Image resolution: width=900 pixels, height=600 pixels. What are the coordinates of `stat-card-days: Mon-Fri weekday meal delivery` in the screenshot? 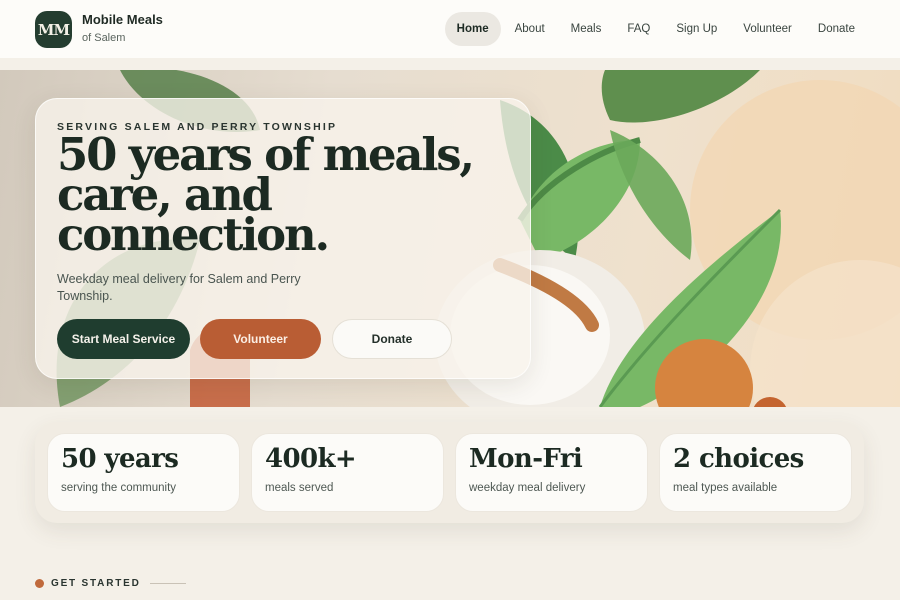 It's located at (551, 472).